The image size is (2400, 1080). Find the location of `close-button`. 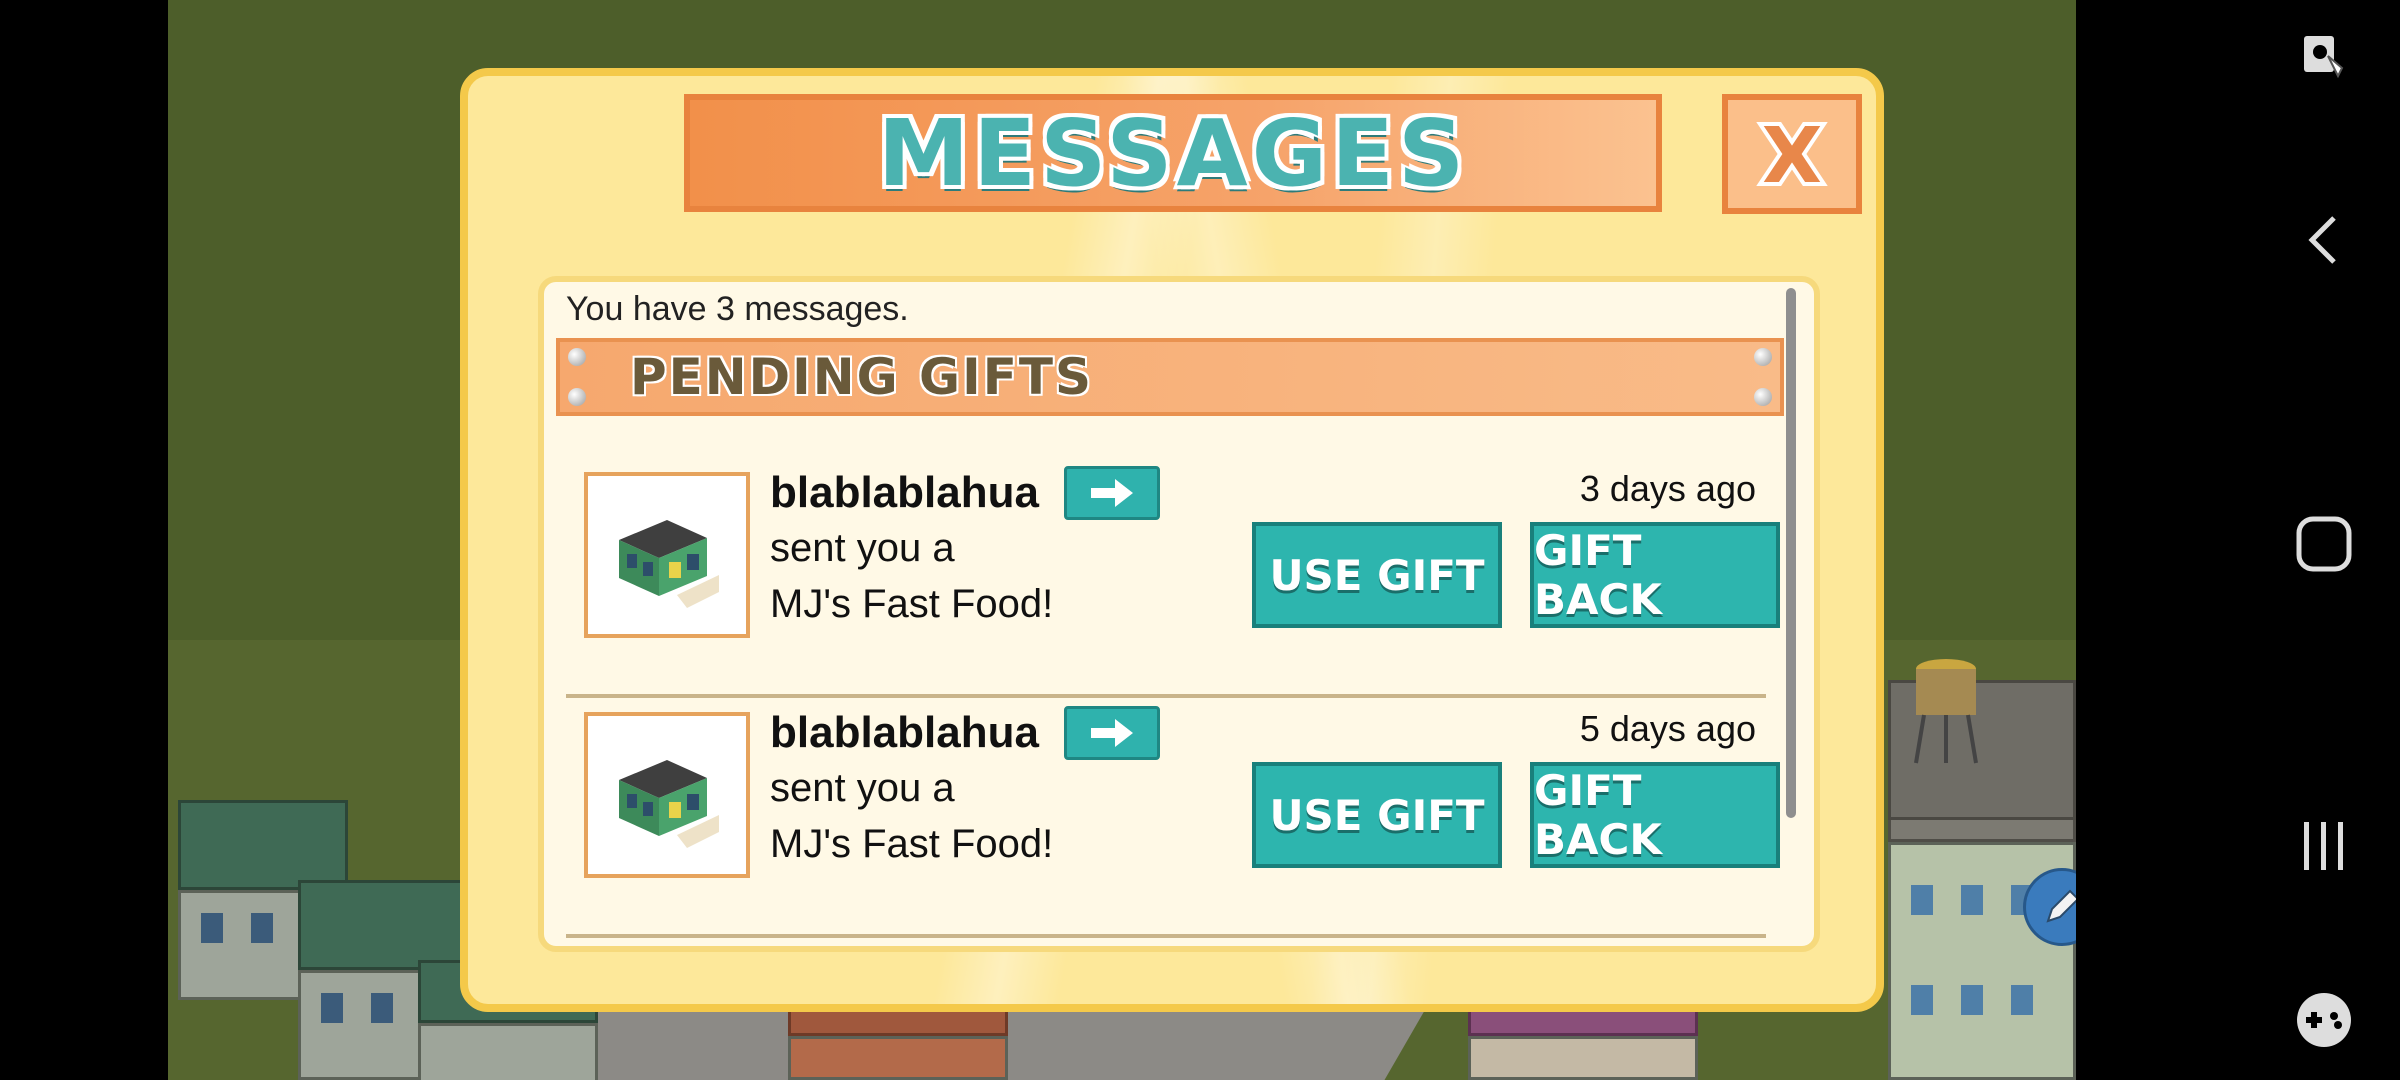

close-button is located at coordinates (1792, 154).